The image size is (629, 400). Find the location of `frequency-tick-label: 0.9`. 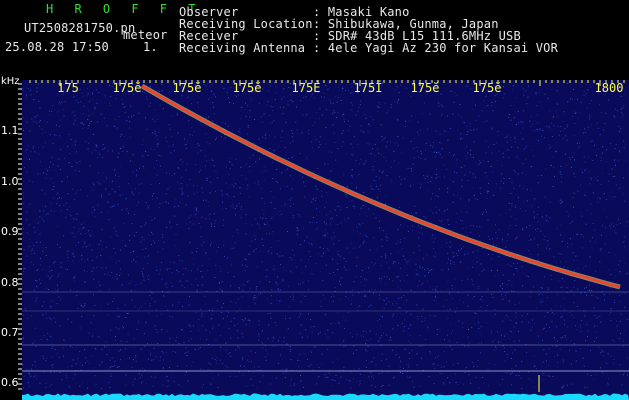

frequency-tick-label: 0.9 is located at coordinates (10, 231).